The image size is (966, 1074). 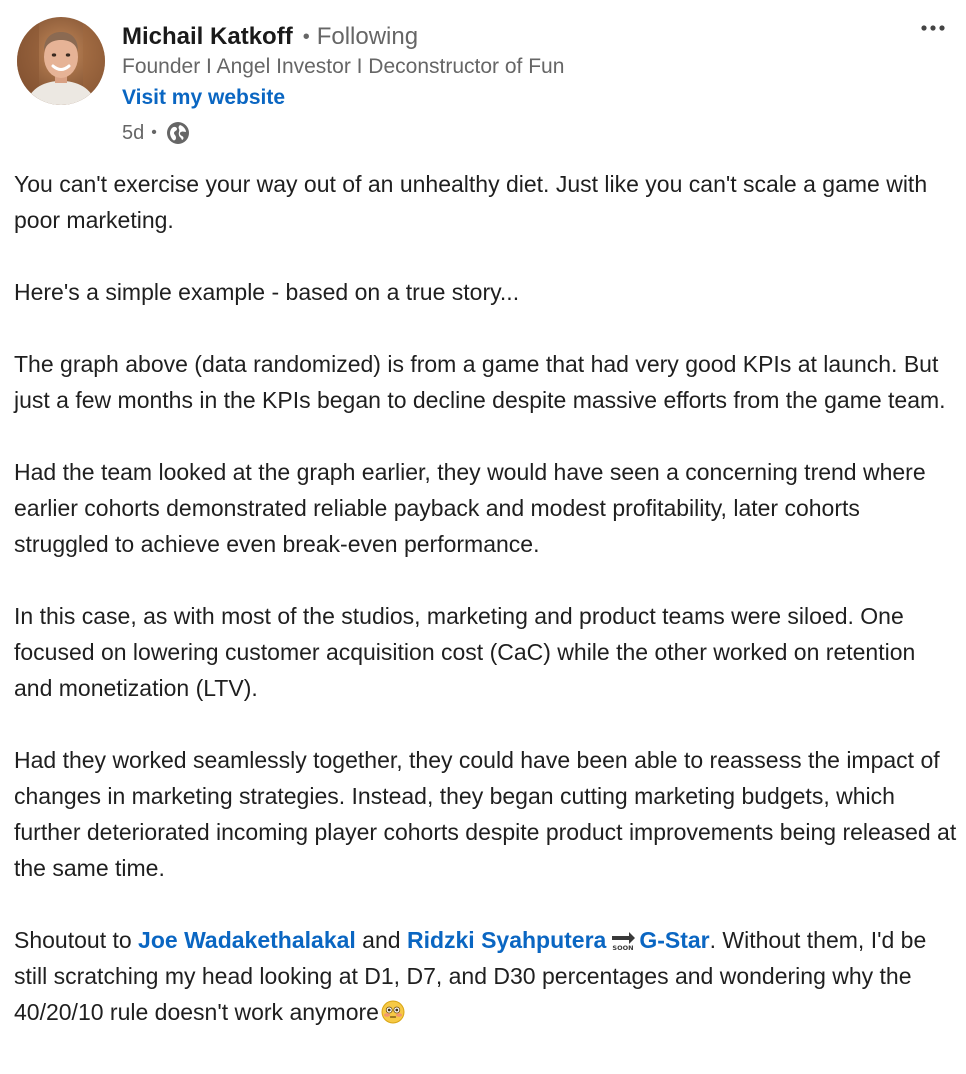 What do you see at coordinates (207, 37) in the screenshot?
I see `author-name: Michail Katkoff` at bounding box center [207, 37].